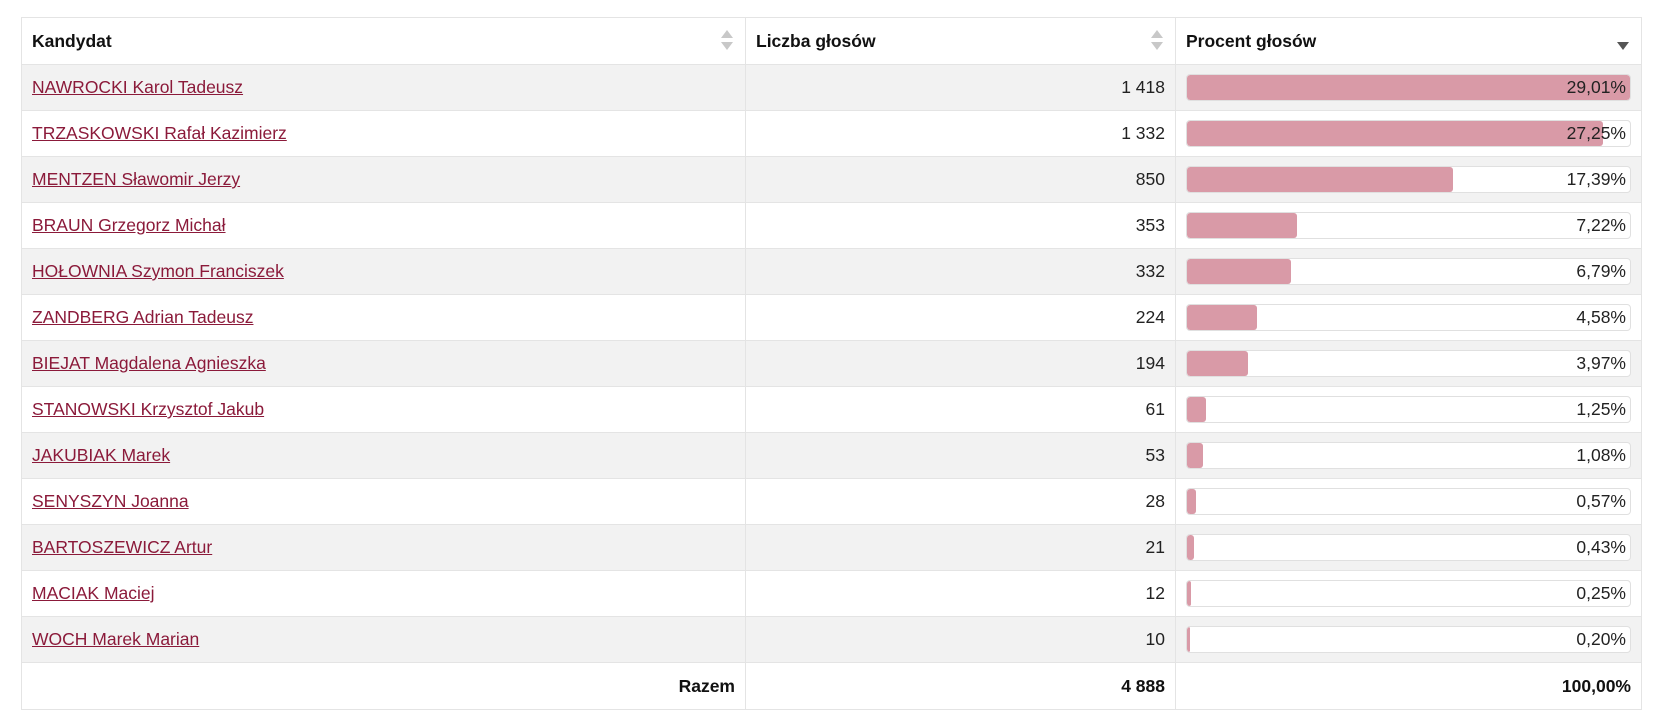 This screenshot has width=1657, height=725. Describe the element at coordinates (129, 225) in the screenshot. I see `candidate-link: BRAUN Grzegorz Michał` at that location.